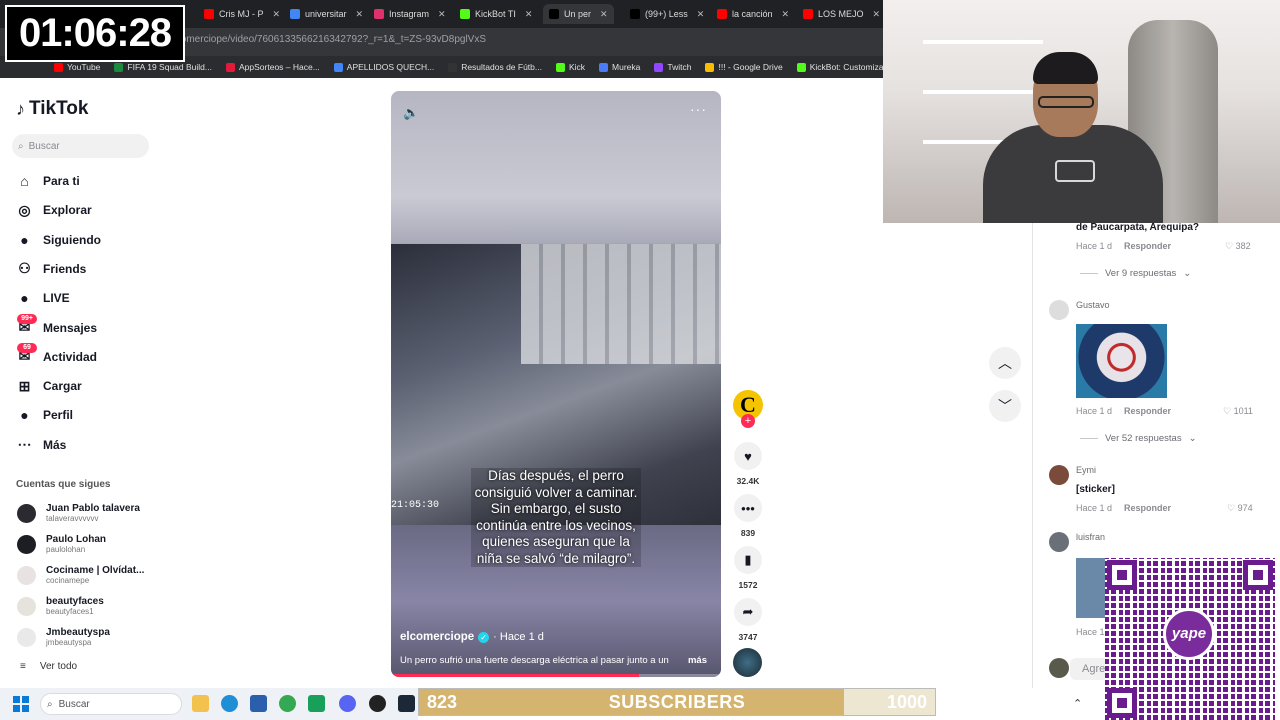  I want to click on bookmark-item: Mureka, so click(619, 67).